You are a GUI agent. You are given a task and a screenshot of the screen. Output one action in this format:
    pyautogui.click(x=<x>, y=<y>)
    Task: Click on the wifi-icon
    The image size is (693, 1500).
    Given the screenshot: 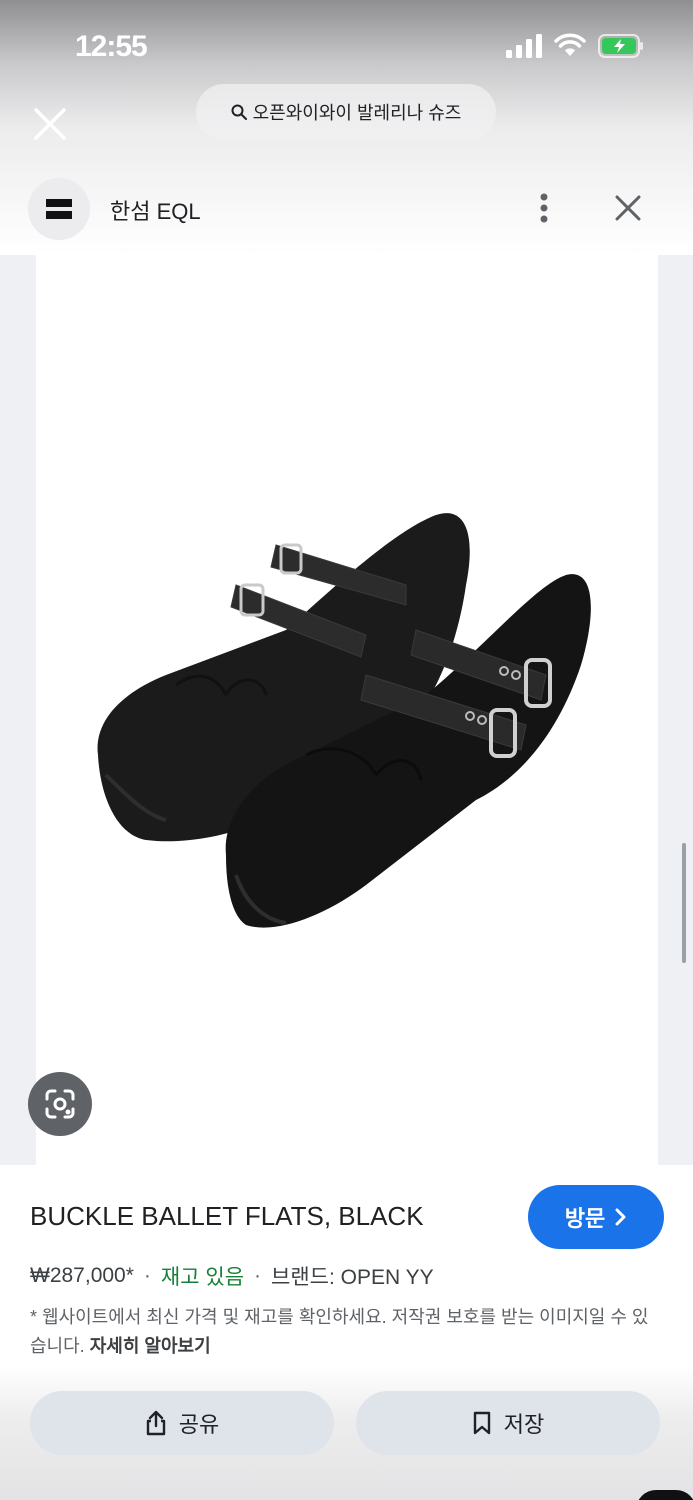 What is the action you would take?
    pyautogui.click(x=570, y=44)
    